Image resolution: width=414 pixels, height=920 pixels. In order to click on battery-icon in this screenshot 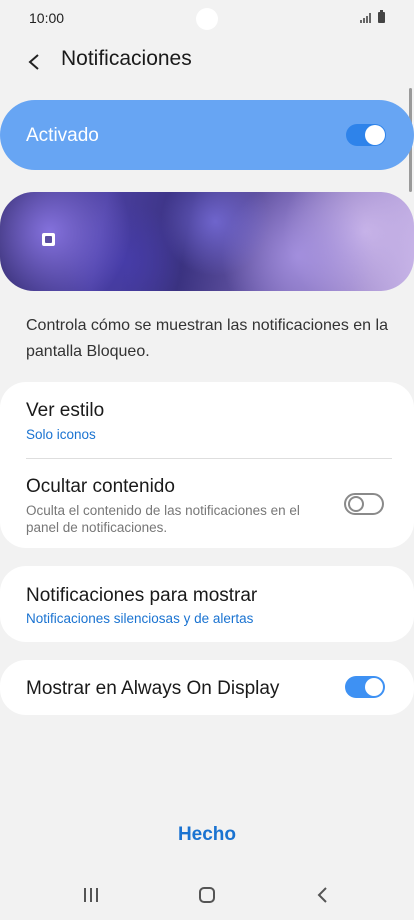, I will do `click(381, 16)`.